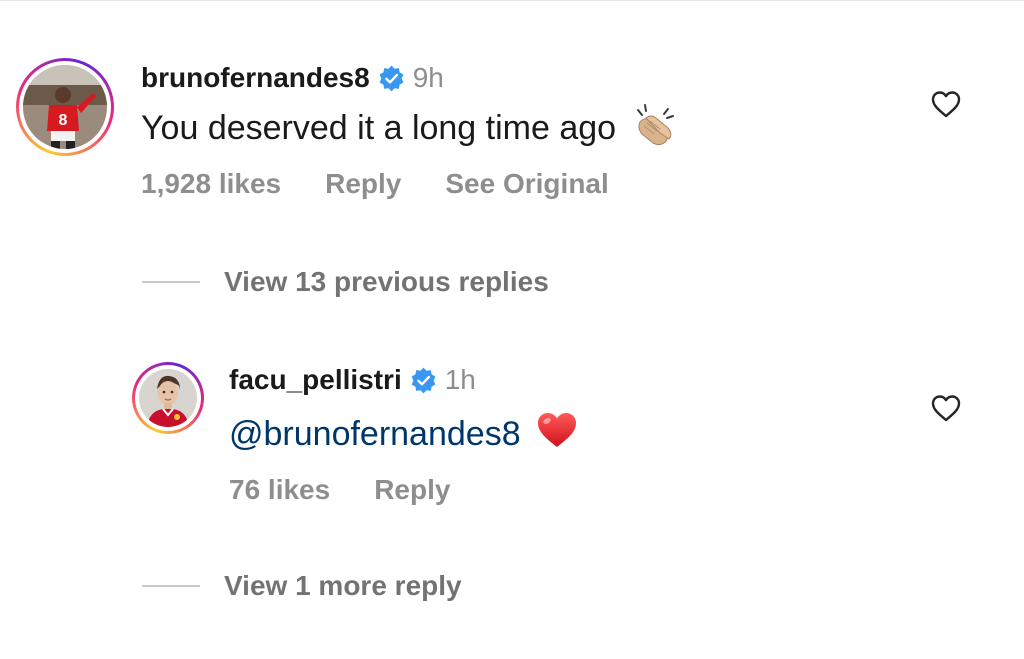 This screenshot has width=1024, height=659. I want to click on avatar: 8, so click(65, 107).